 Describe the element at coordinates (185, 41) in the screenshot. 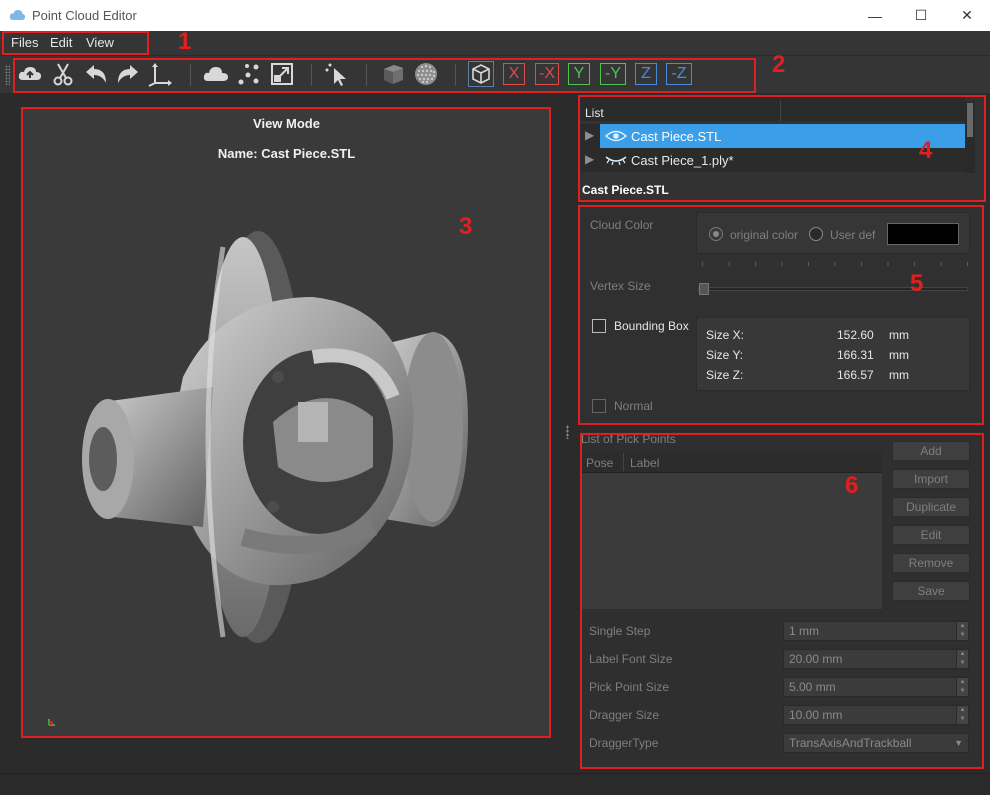

I see `annotation-number-1: 1` at that location.